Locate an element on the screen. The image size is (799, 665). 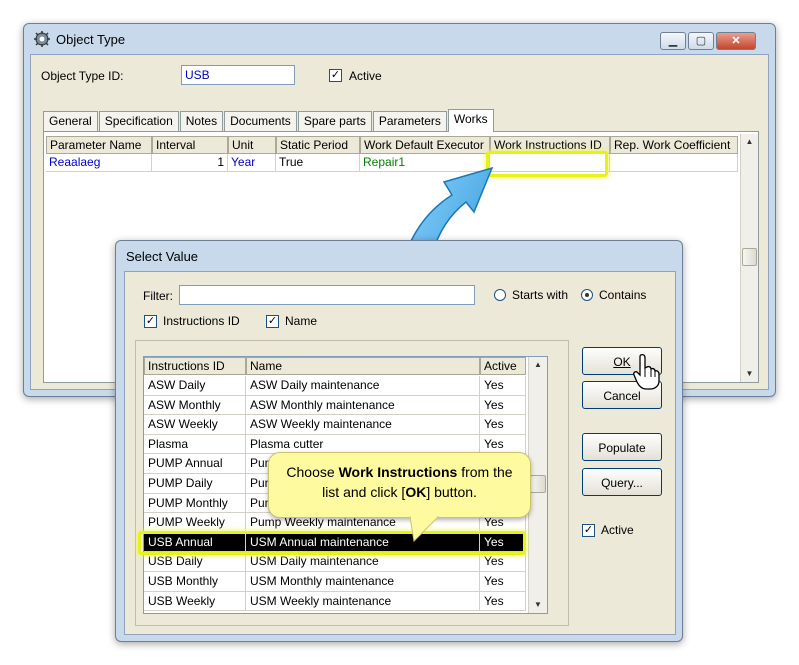
col-interval: Interval is located at coordinates (190, 145).